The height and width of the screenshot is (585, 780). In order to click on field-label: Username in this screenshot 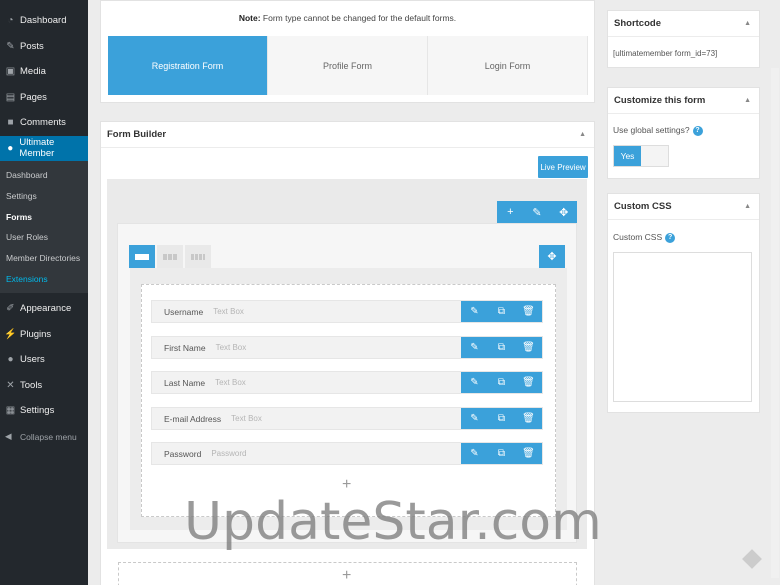, I will do `click(184, 311)`.